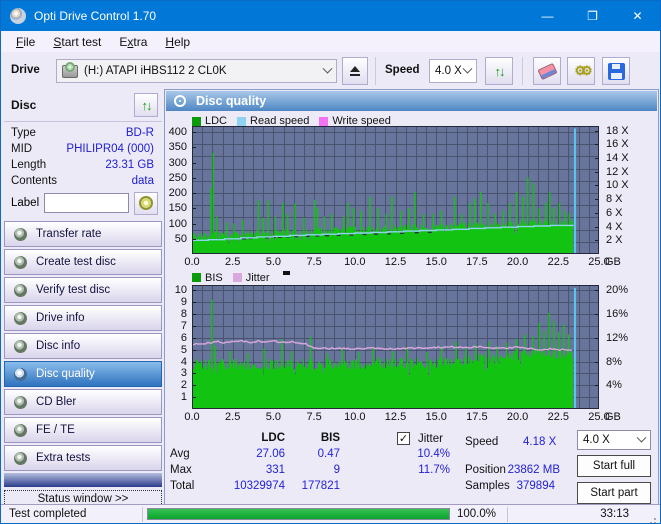 This screenshot has width=661, height=524. What do you see at coordinates (83, 374) in the screenshot?
I see `sidebar-item-disc-quality: Disc quality` at bounding box center [83, 374].